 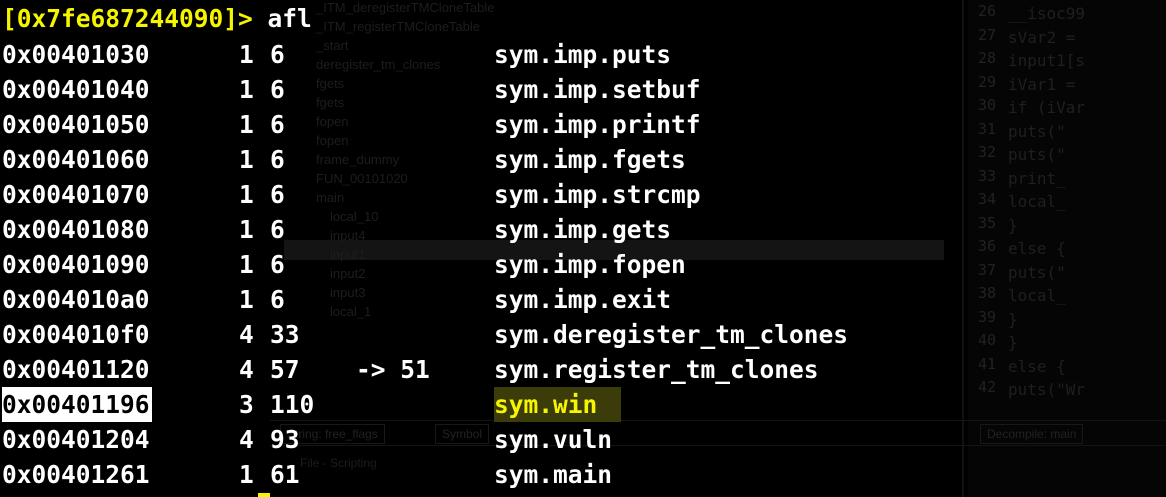 I want to click on function-address: 0x00401050, so click(x=76, y=124).